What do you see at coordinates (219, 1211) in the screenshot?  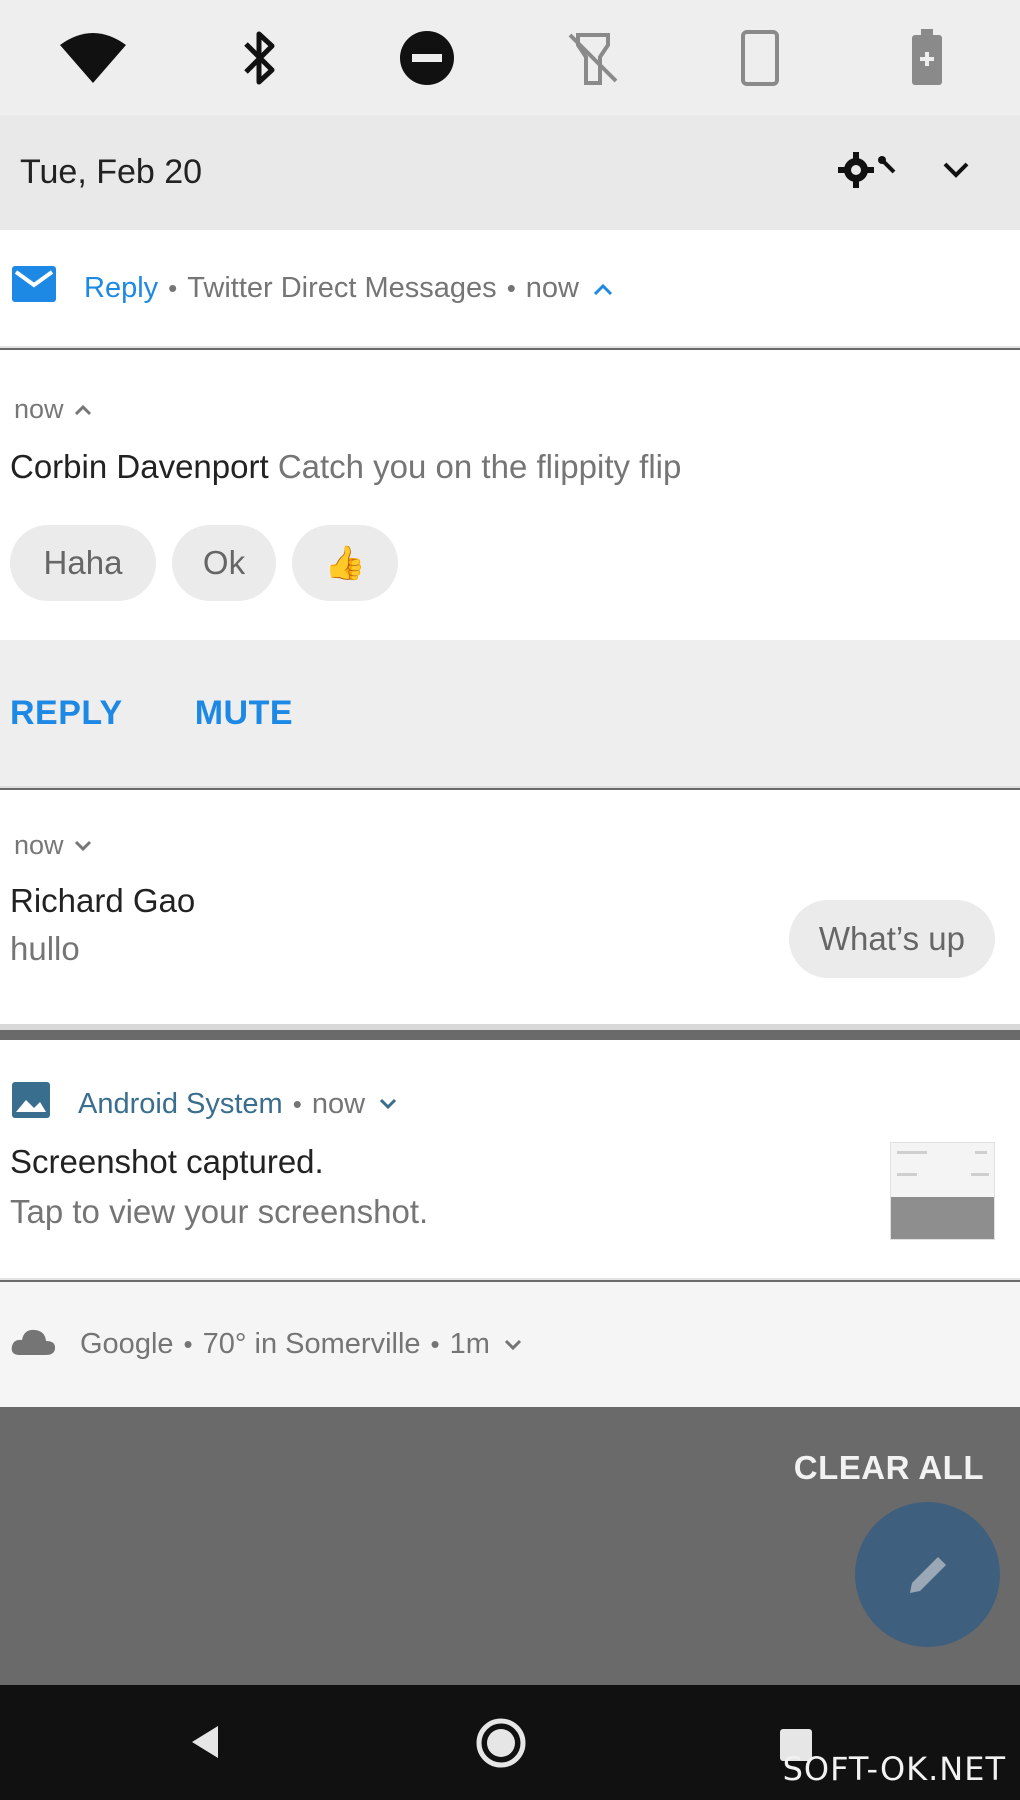 I see `notification-body: Tap to view your screenshot.` at bounding box center [219, 1211].